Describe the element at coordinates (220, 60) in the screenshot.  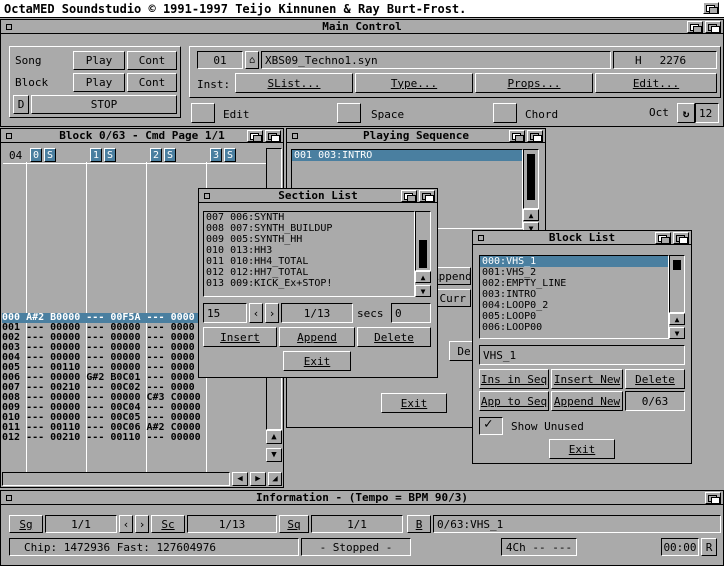
I see `instrument-number-field: 01` at that location.